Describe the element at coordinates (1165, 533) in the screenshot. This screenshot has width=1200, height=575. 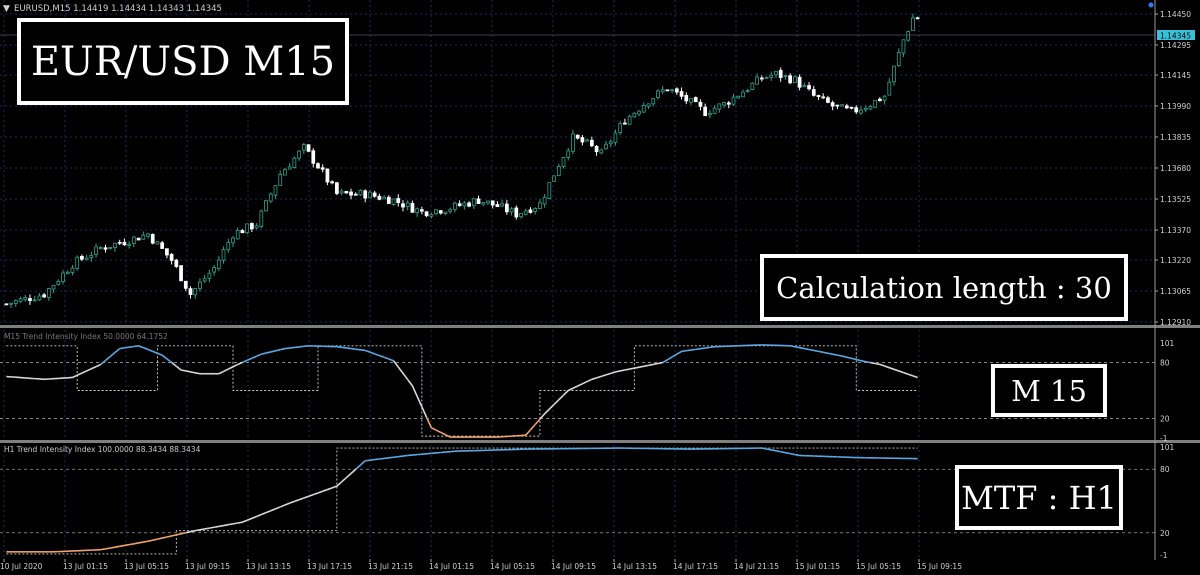
I see `indicator-tick-label: 20` at that location.